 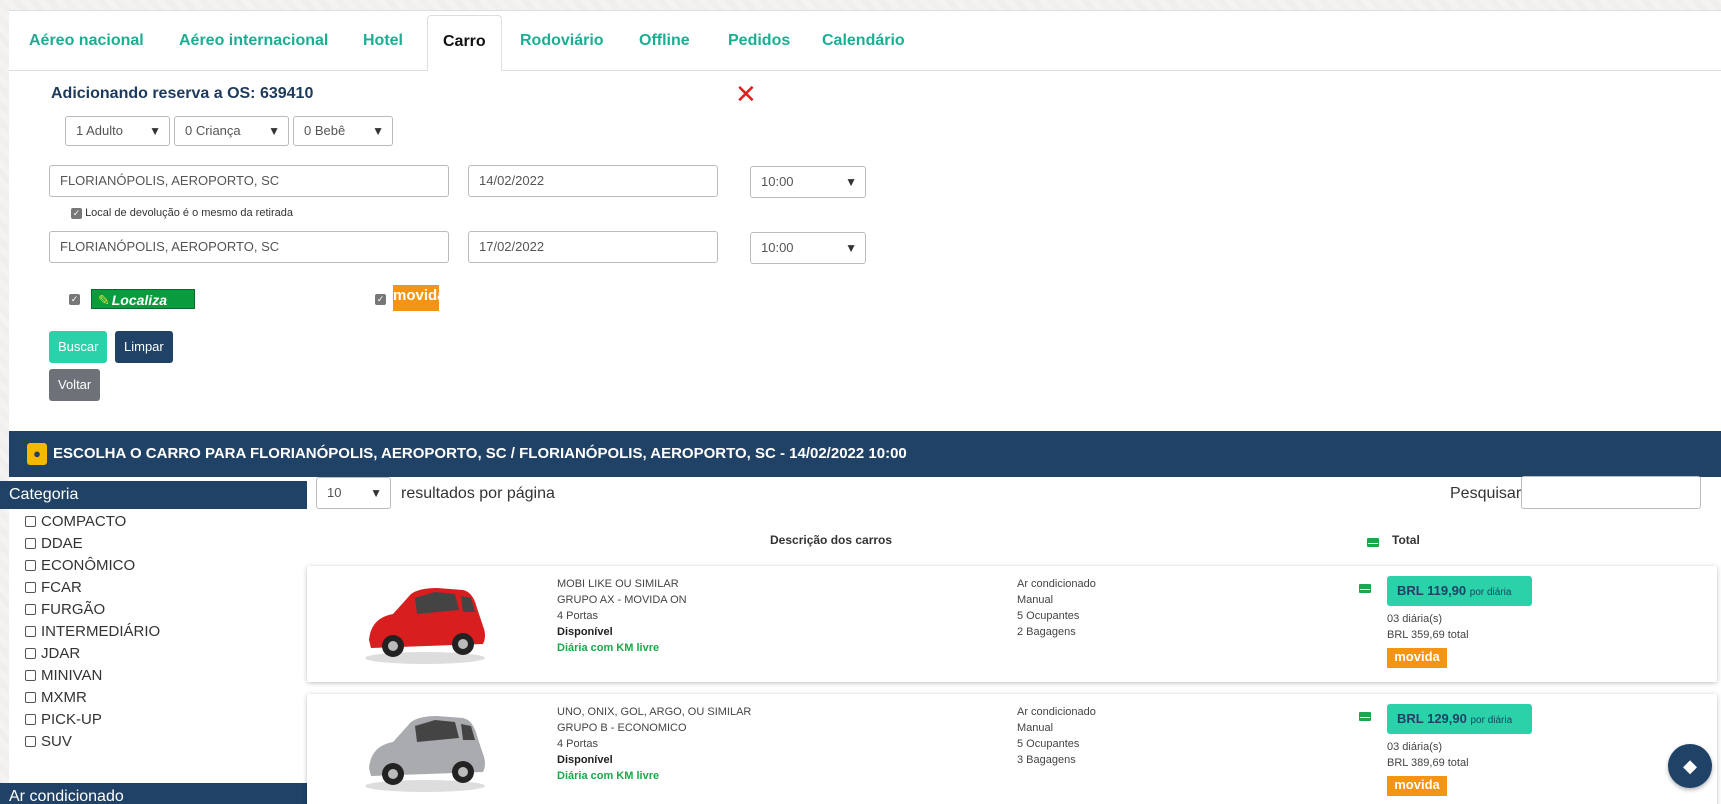 I want to click on price-info: 03 diária(s) BRL 359,69 total, so click(x=1428, y=627).